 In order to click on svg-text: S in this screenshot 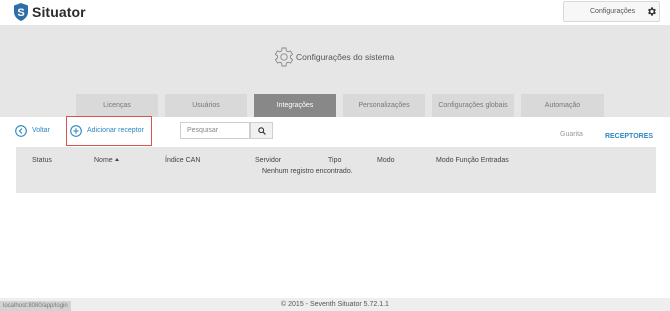, I will do `click(20, 13)`.